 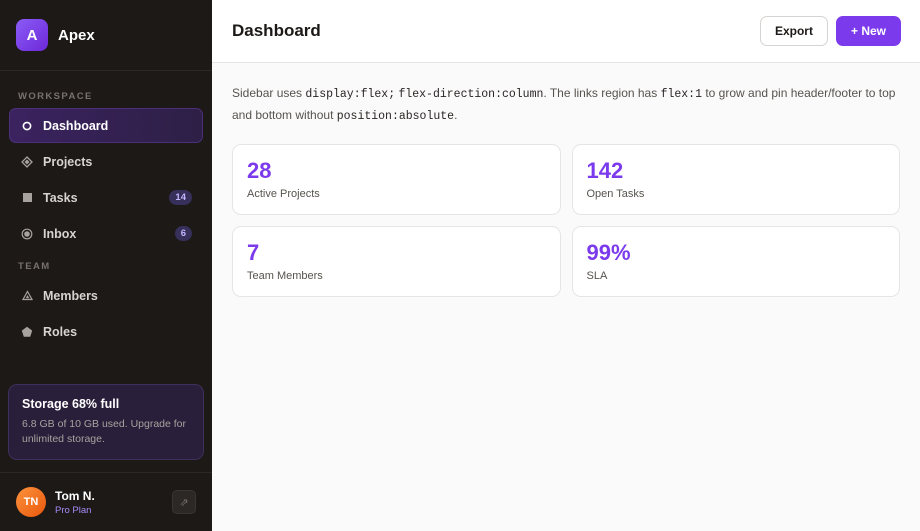 I want to click on storage-title: Storage 68% full, so click(x=71, y=404).